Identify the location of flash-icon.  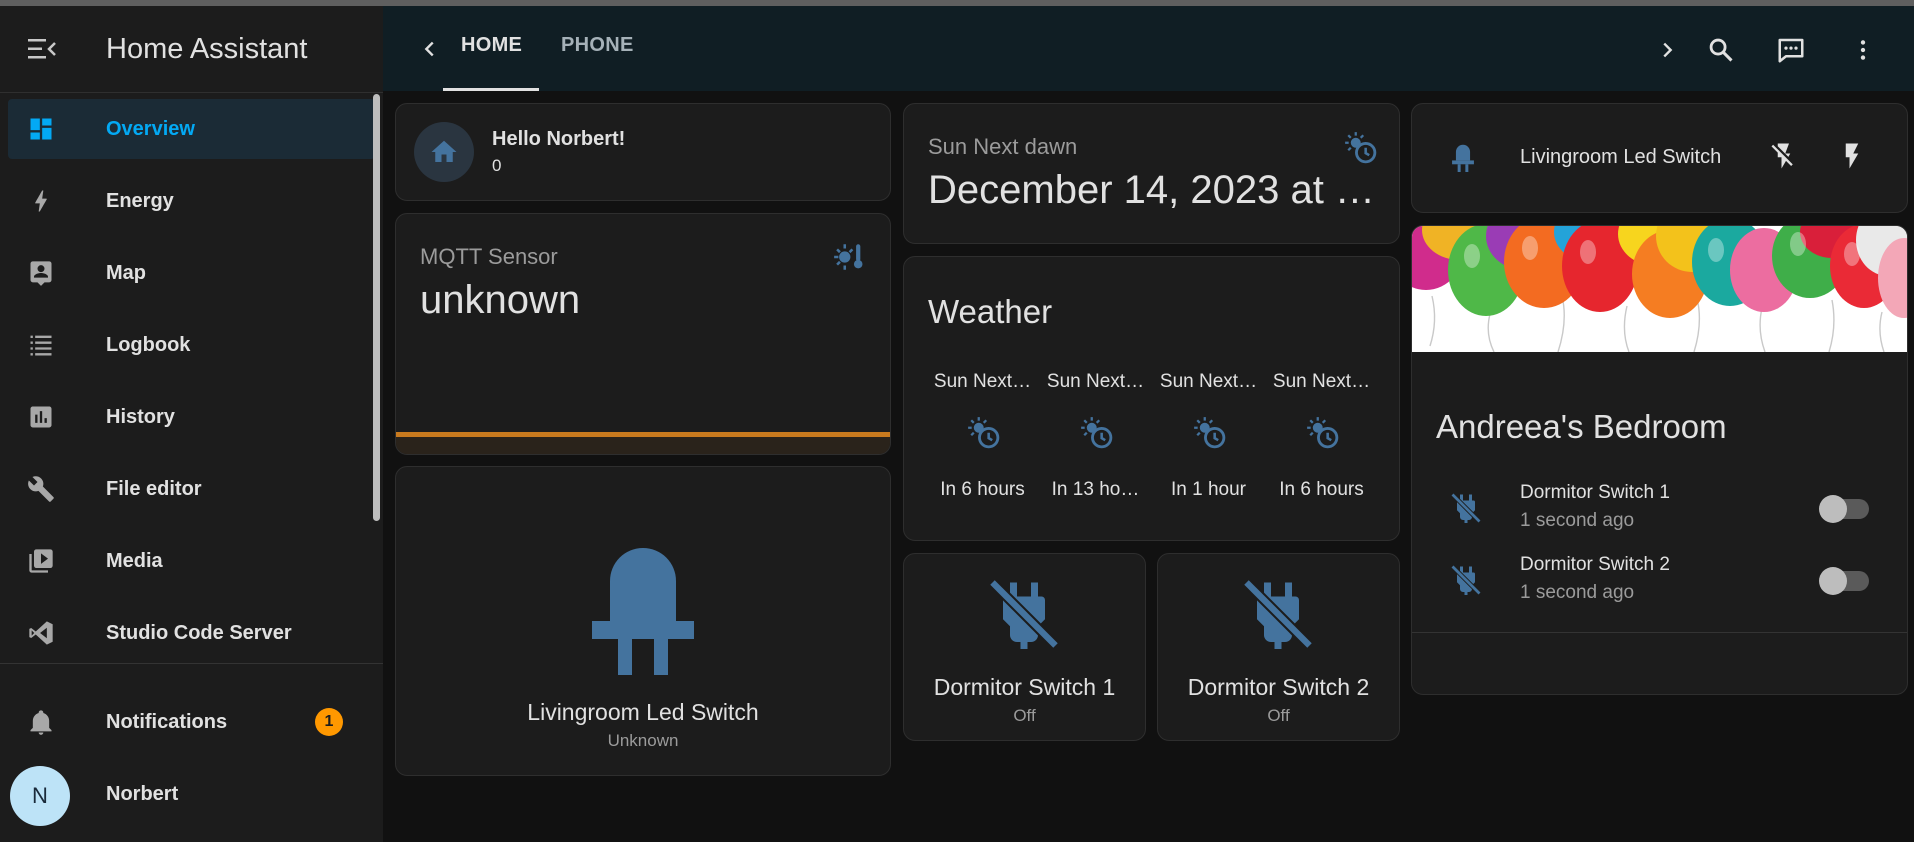
(1852, 156).